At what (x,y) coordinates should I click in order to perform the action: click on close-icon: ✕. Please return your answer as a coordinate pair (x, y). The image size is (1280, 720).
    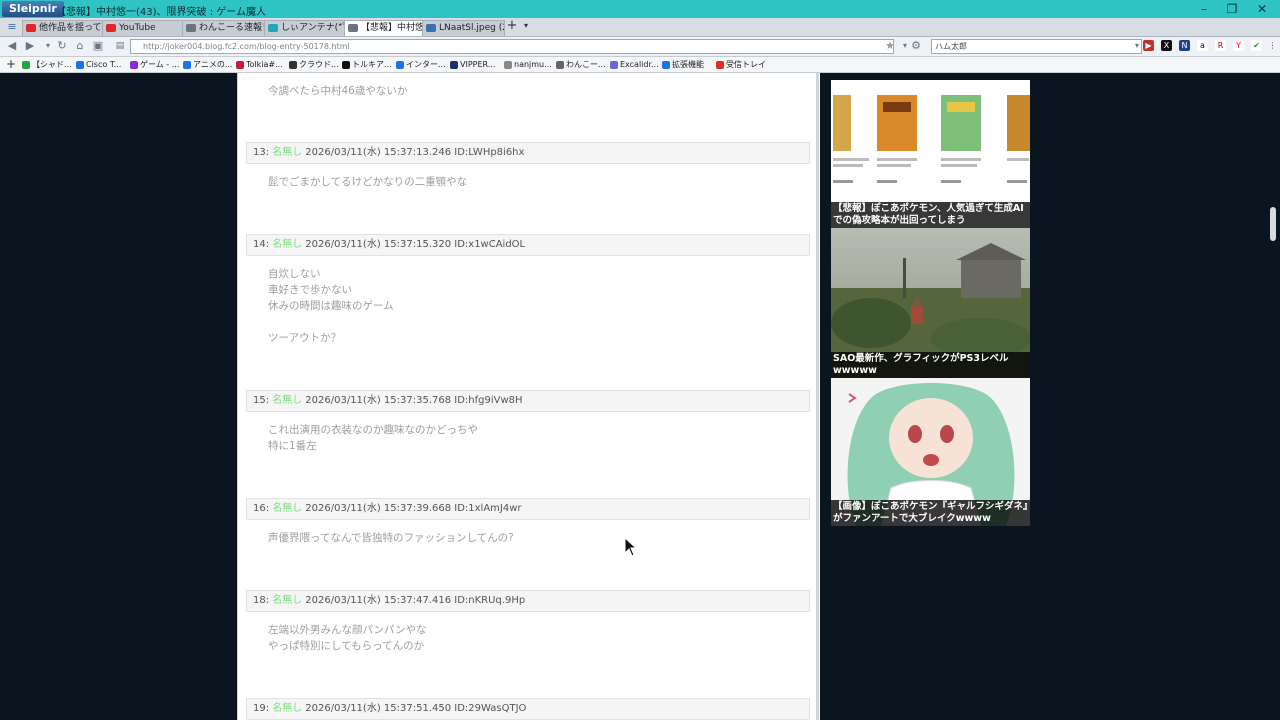
    Looking at the image, I should click on (1262, 9).